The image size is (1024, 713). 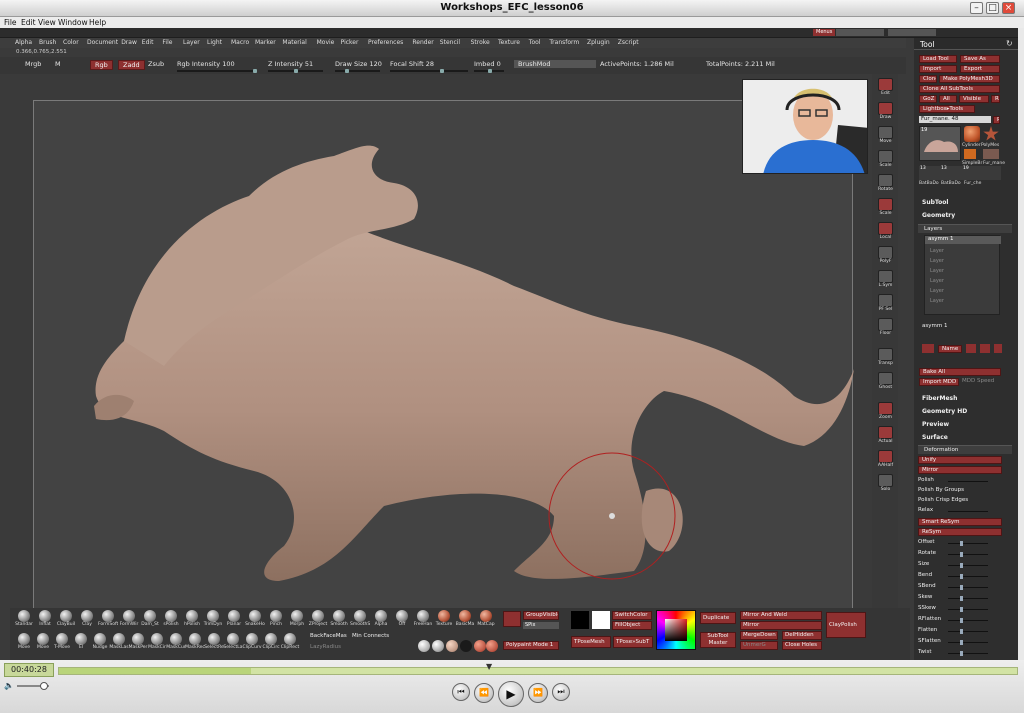 What do you see at coordinates (940, 239) in the screenshot?
I see `layer-asymm-1: asymm 1` at bounding box center [940, 239].